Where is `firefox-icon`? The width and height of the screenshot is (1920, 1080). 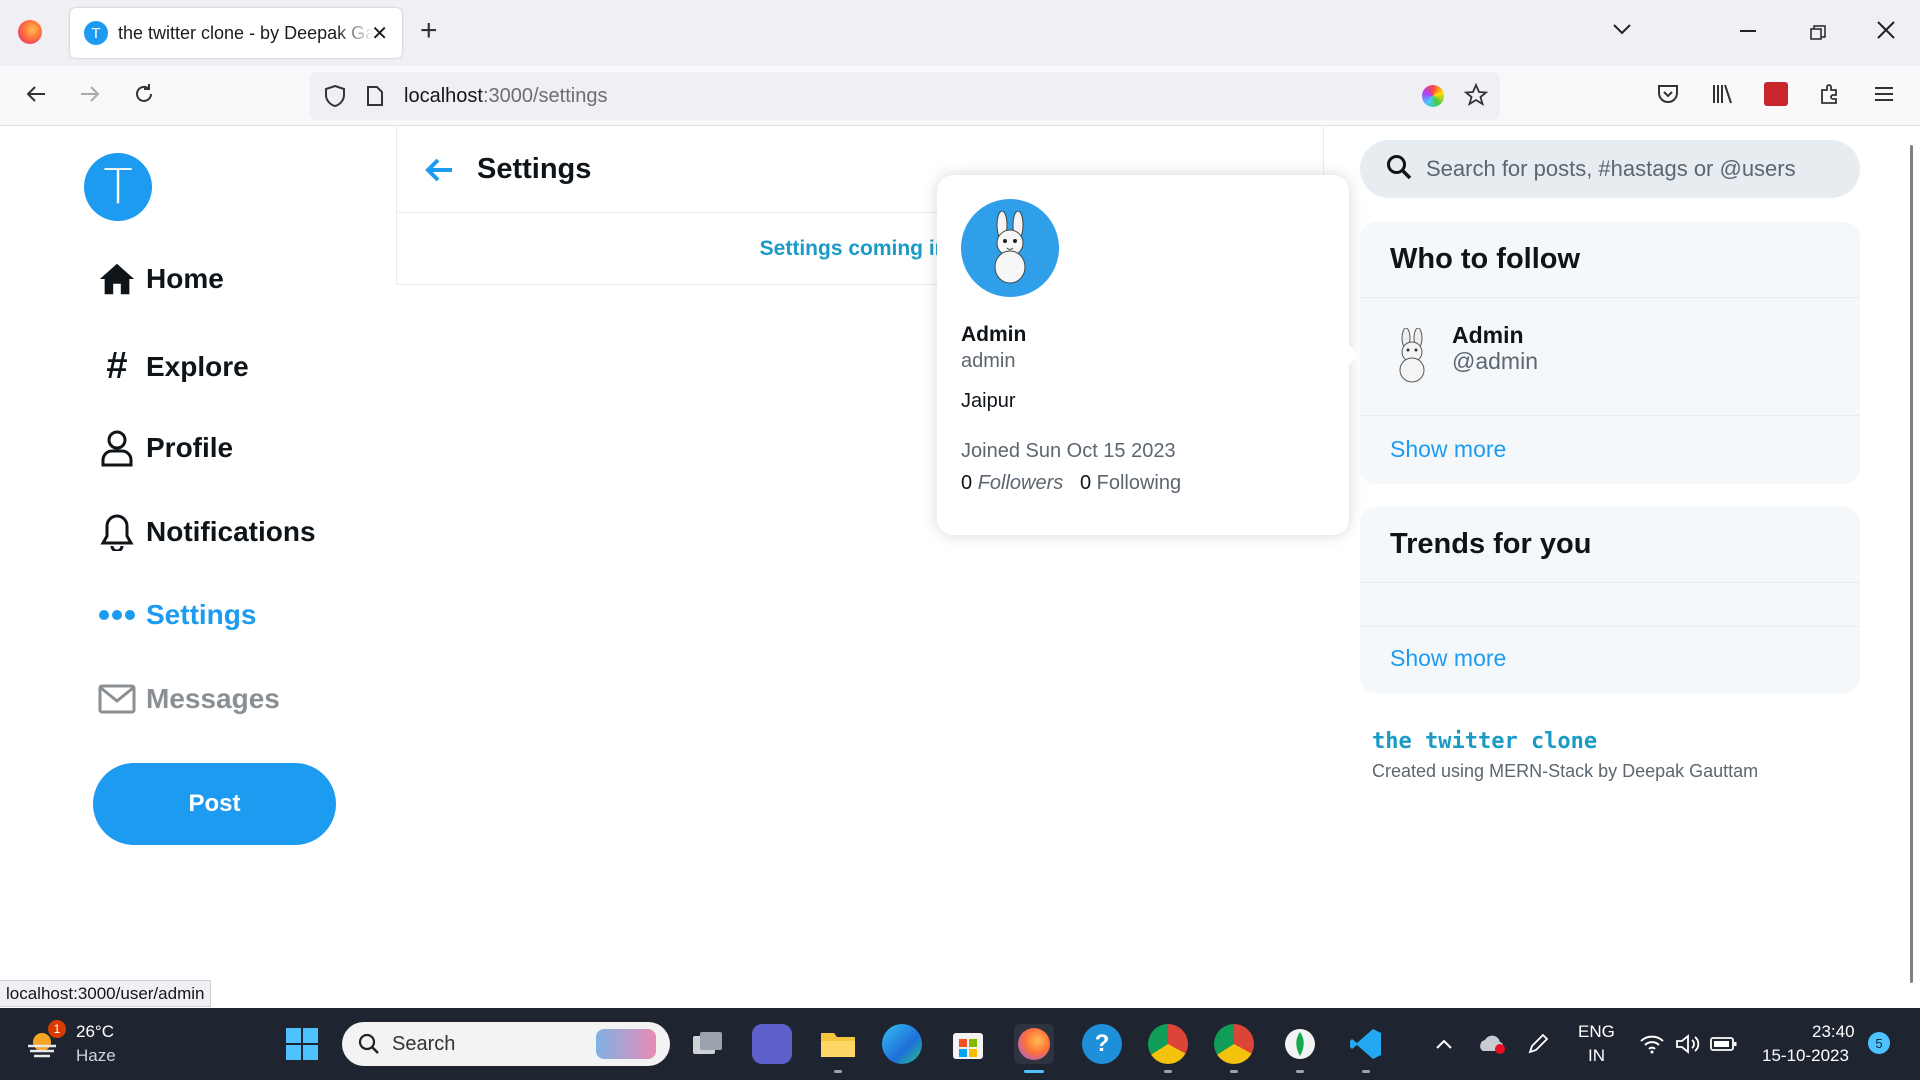 firefox-icon is located at coordinates (30, 32).